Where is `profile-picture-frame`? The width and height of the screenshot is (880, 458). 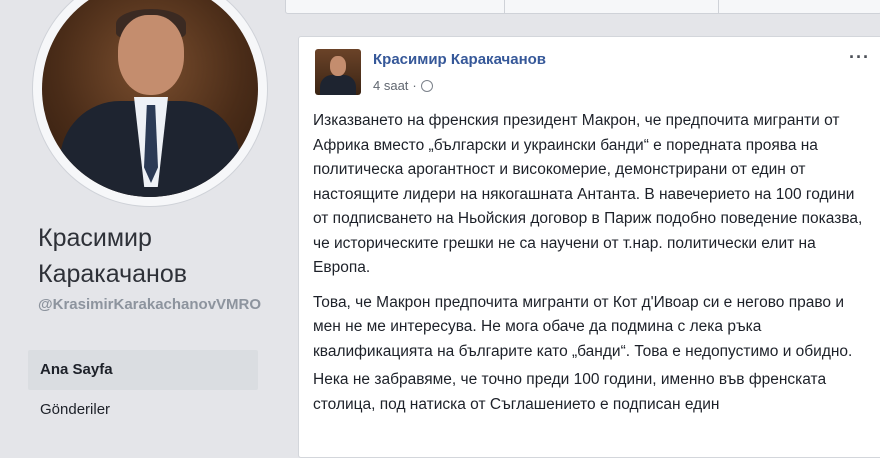 profile-picture-frame is located at coordinates (150, 103).